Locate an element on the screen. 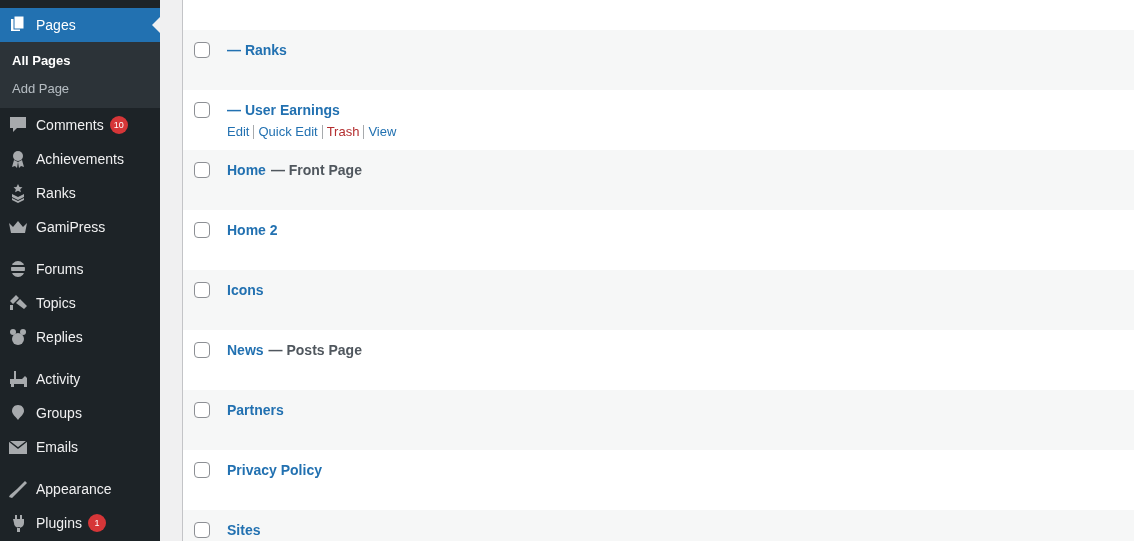  submenu-item: Add Page is located at coordinates (80, 89).